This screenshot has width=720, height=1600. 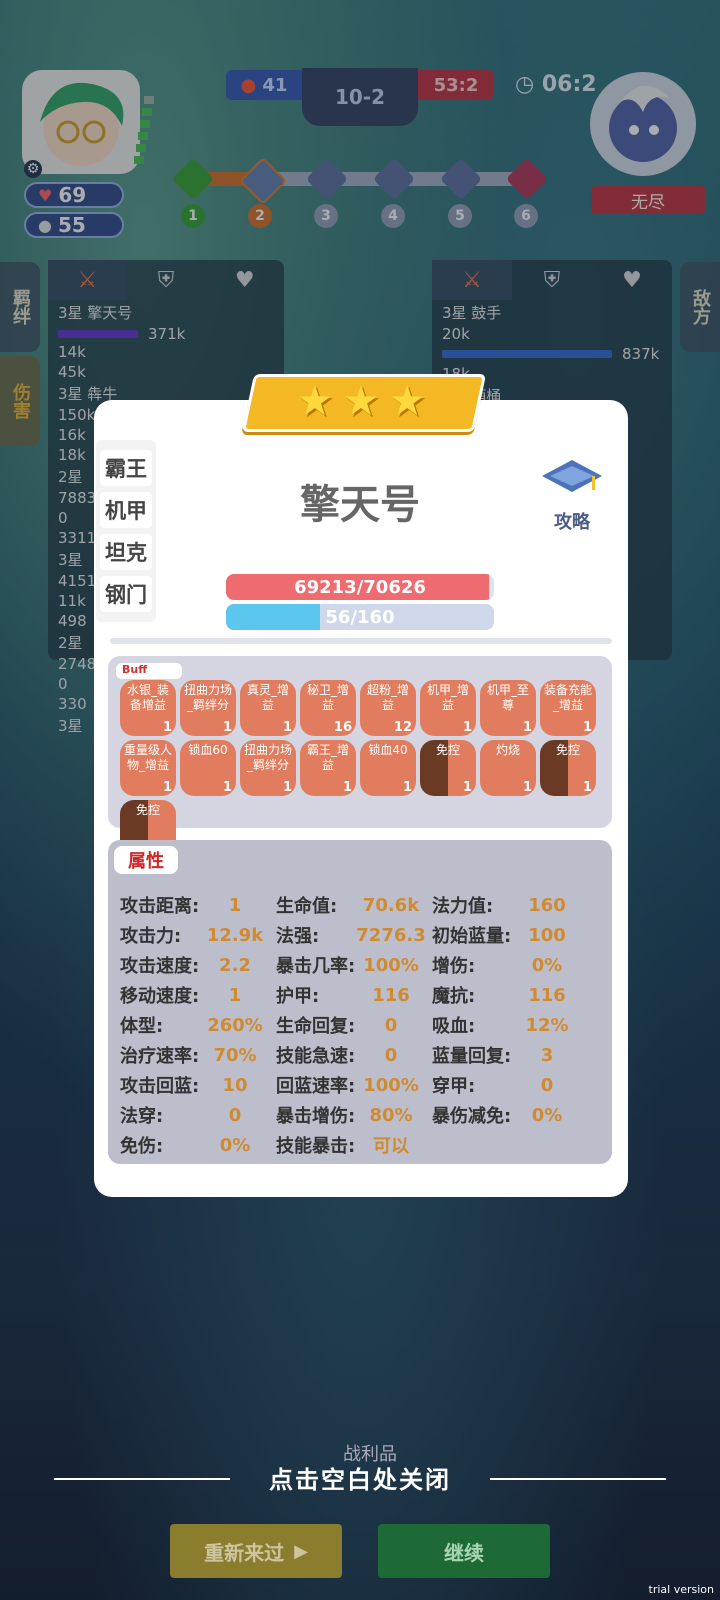 I want to click on continue-button-label: 继续, so click(x=464, y=1552).